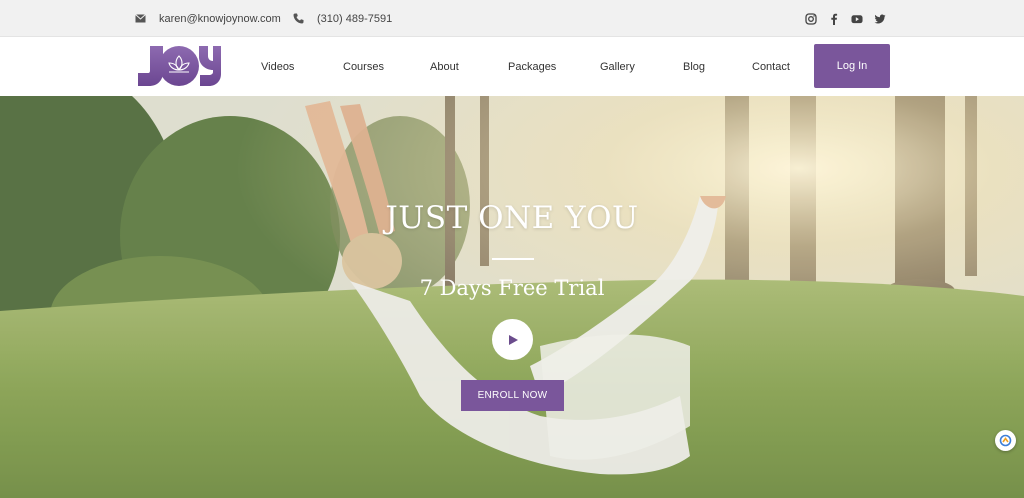 The width and height of the screenshot is (1024, 498). Describe the element at coordinates (220, 18) in the screenshot. I see `email-text: karen@knowjoynow.com` at that location.